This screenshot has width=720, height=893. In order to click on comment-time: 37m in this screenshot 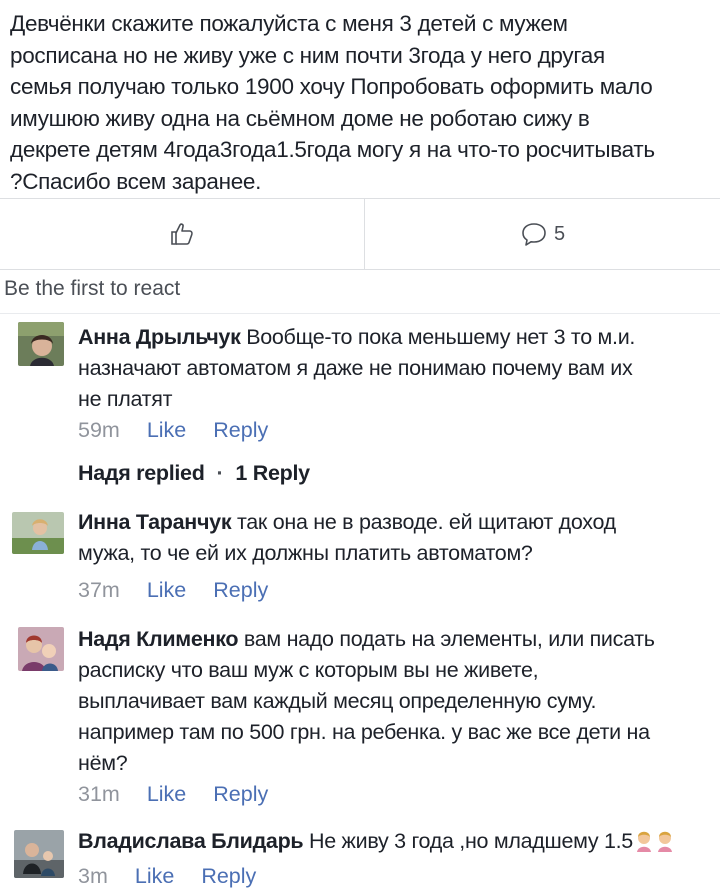, I will do `click(99, 590)`.